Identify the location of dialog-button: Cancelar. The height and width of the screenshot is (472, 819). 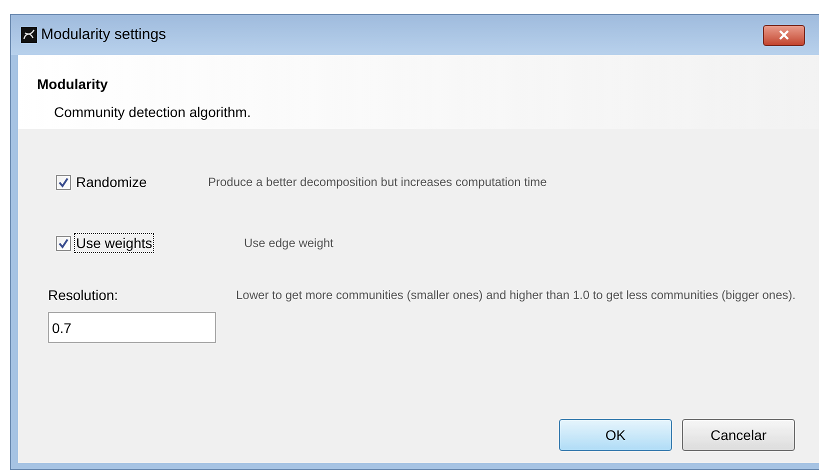
(738, 435).